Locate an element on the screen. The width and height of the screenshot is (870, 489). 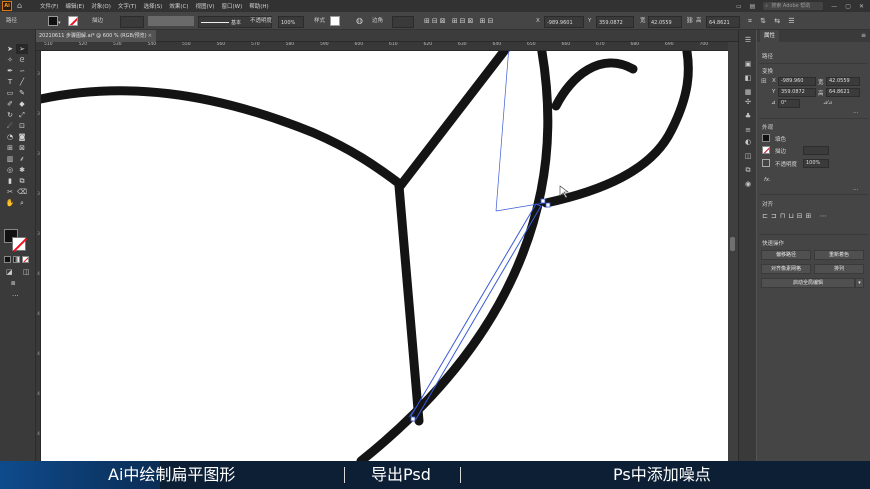
live-paint-icon: ◙ is located at coordinates (22, 137).